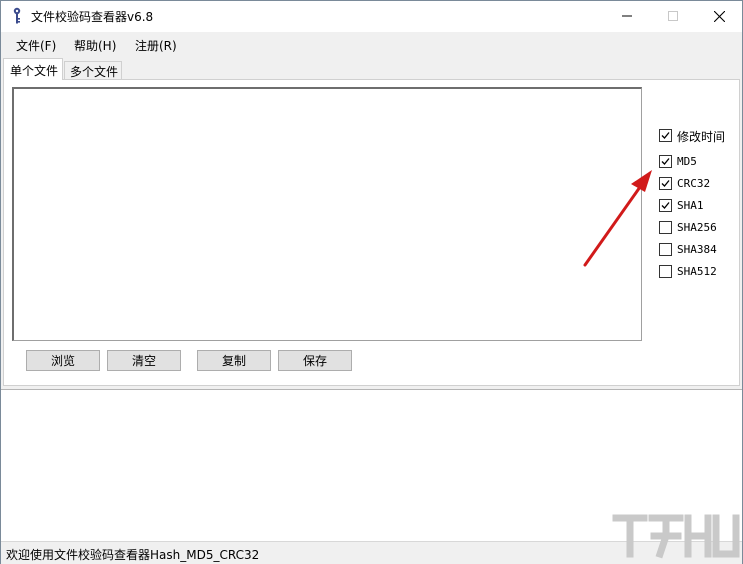 This screenshot has width=743, height=564. Describe the element at coordinates (17, 15) in the screenshot. I see `key-icon` at that location.